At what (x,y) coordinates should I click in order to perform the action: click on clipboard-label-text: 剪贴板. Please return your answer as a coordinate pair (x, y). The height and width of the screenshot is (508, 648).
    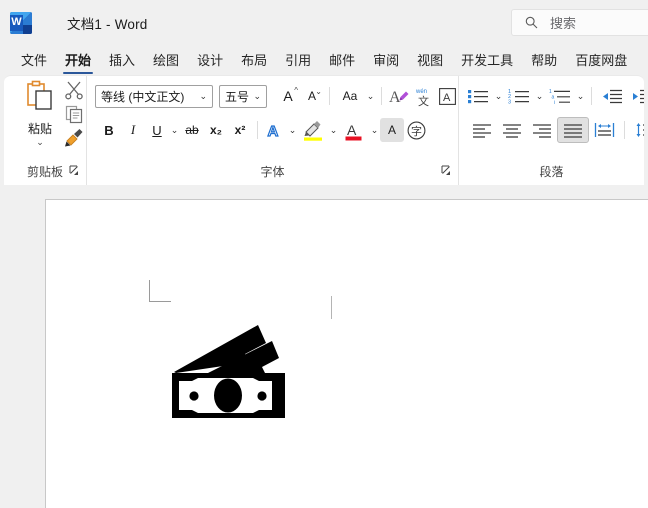
    Looking at the image, I should click on (44, 172).